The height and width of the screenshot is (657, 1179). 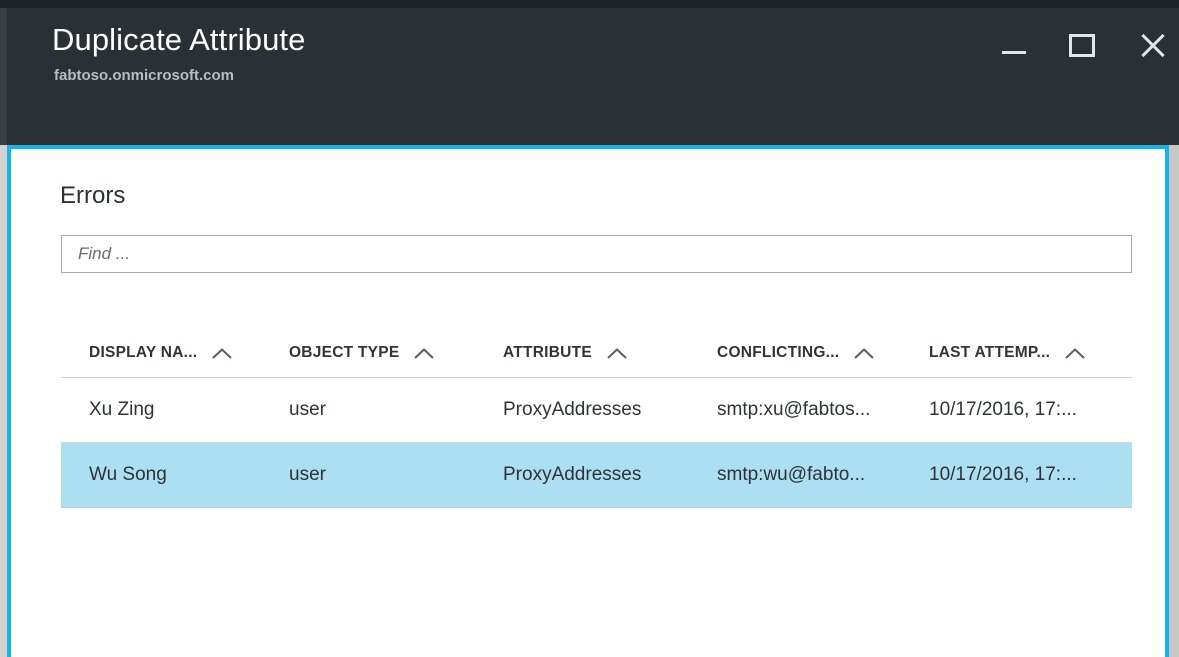 What do you see at coordinates (1014, 52) in the screenshot?
I see `minimize-icon` at bounding box center [1014, 52].